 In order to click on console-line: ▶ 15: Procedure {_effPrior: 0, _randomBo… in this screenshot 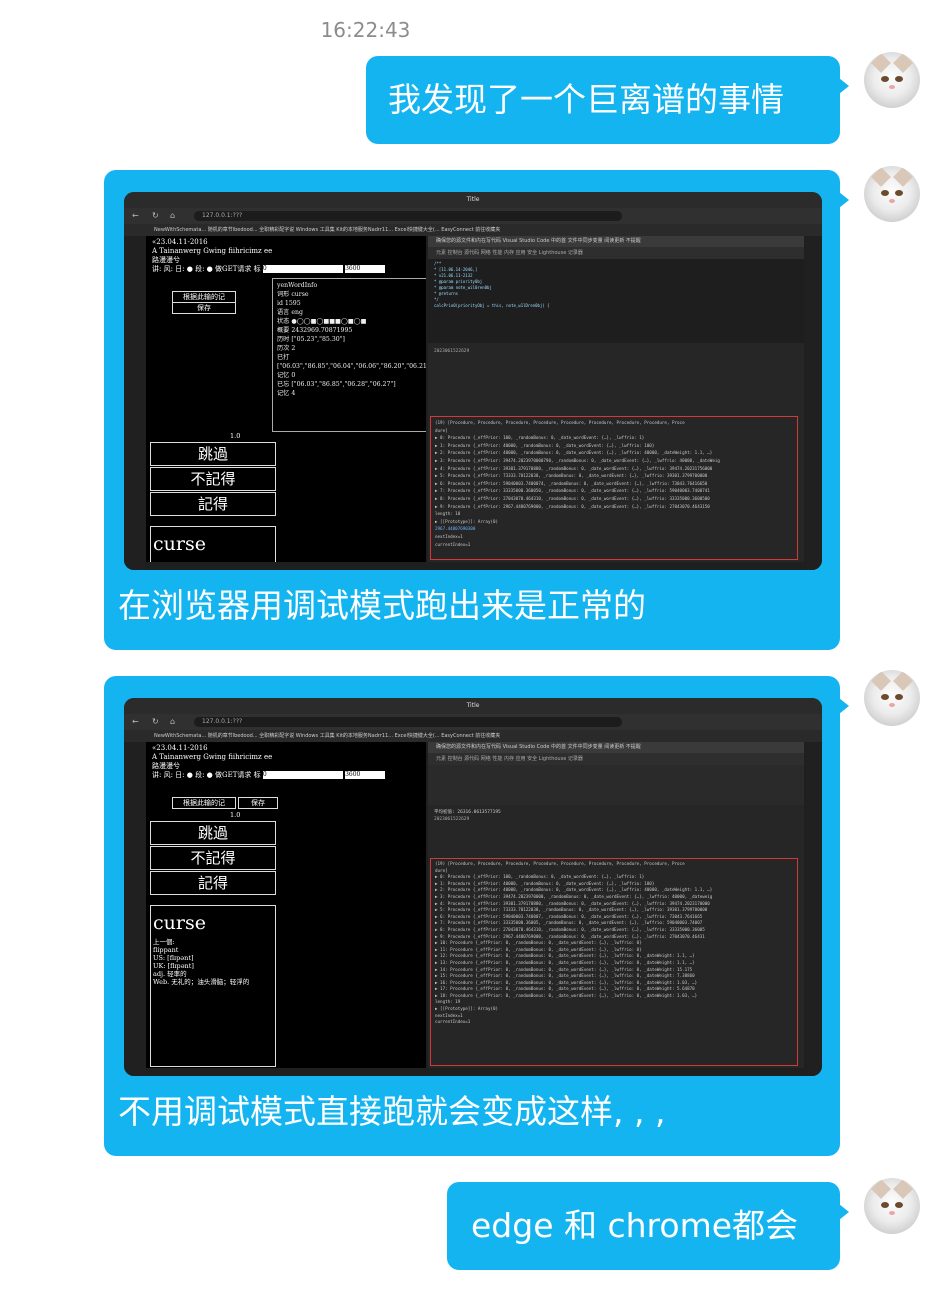, I will do `click(565, 976)`.